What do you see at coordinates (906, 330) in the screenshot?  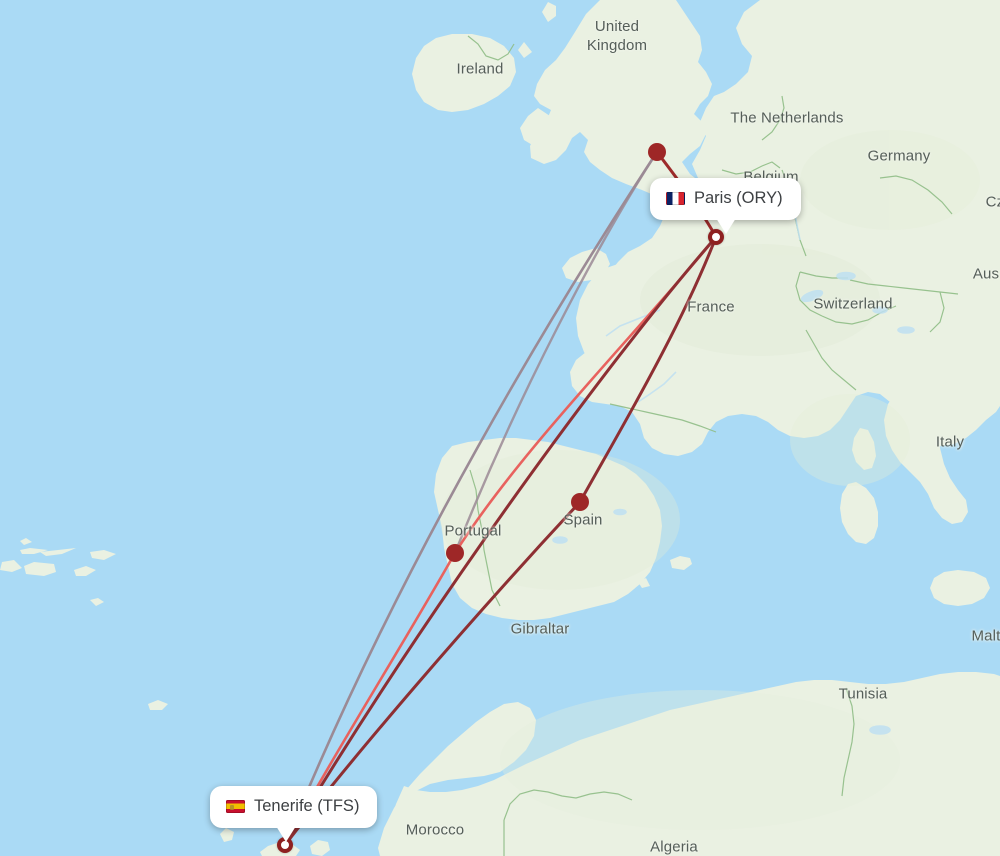 I see `lake-generic-it` at bounding box center [906, 330].